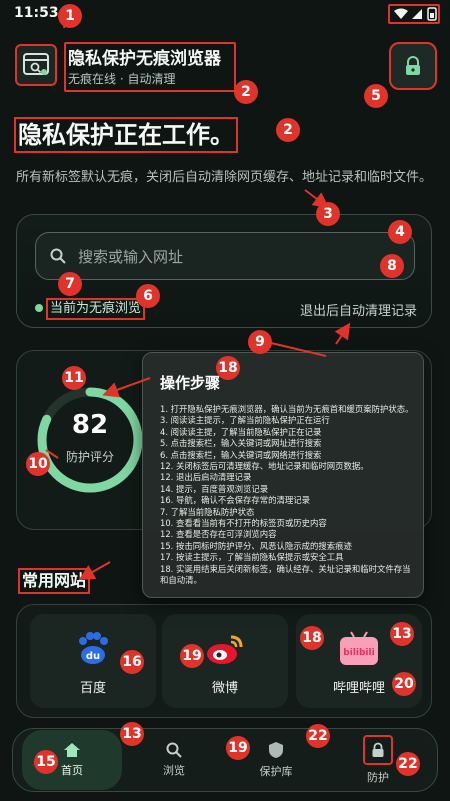 The height and width of the screenshot is (801, 450). I want to click on annotation-badge: 3, so click(328, 214).